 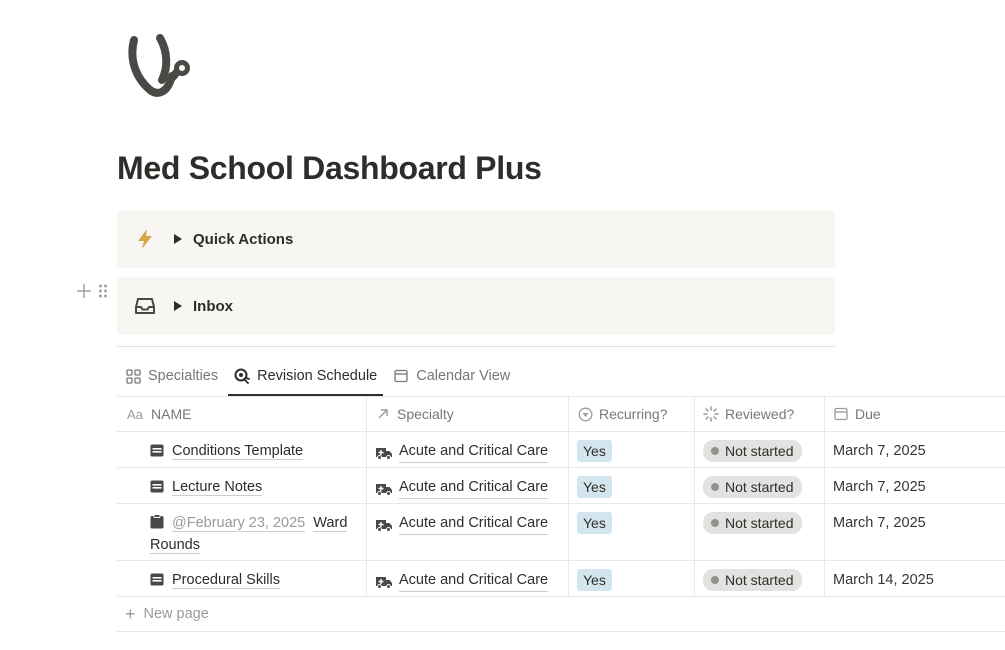 I want to click on lightning-icon, so click(x=145, y=239).